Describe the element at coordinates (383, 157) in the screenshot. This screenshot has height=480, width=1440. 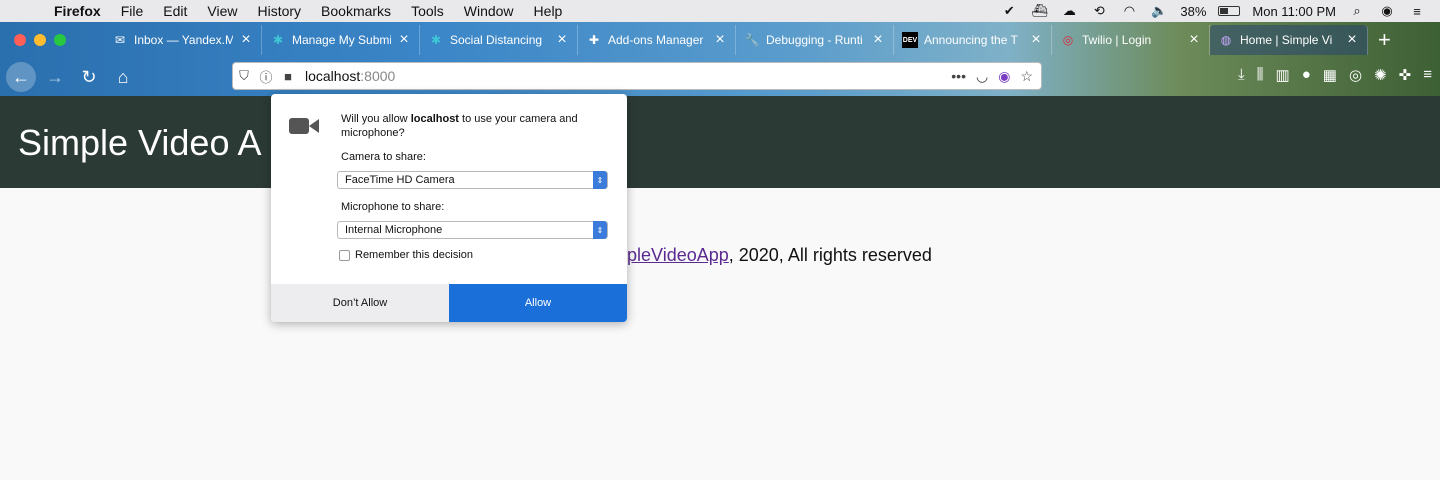
I see `camera-select-label: Camera to share:` at that location.